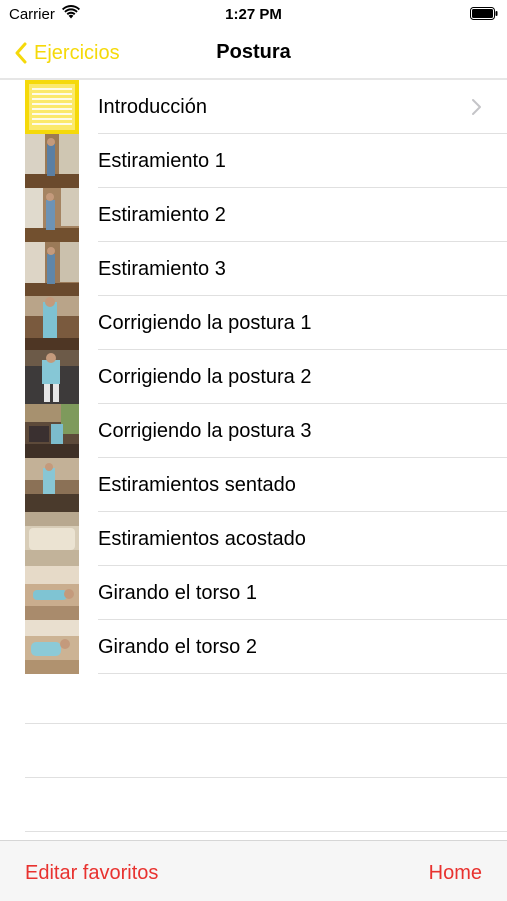 The height and width of the screenshot is (901, 507). Describe the element at coordinates (253, 269) in the screenshot. I see `list-item-estiramiento-3: Estiramiento 3` at that location.